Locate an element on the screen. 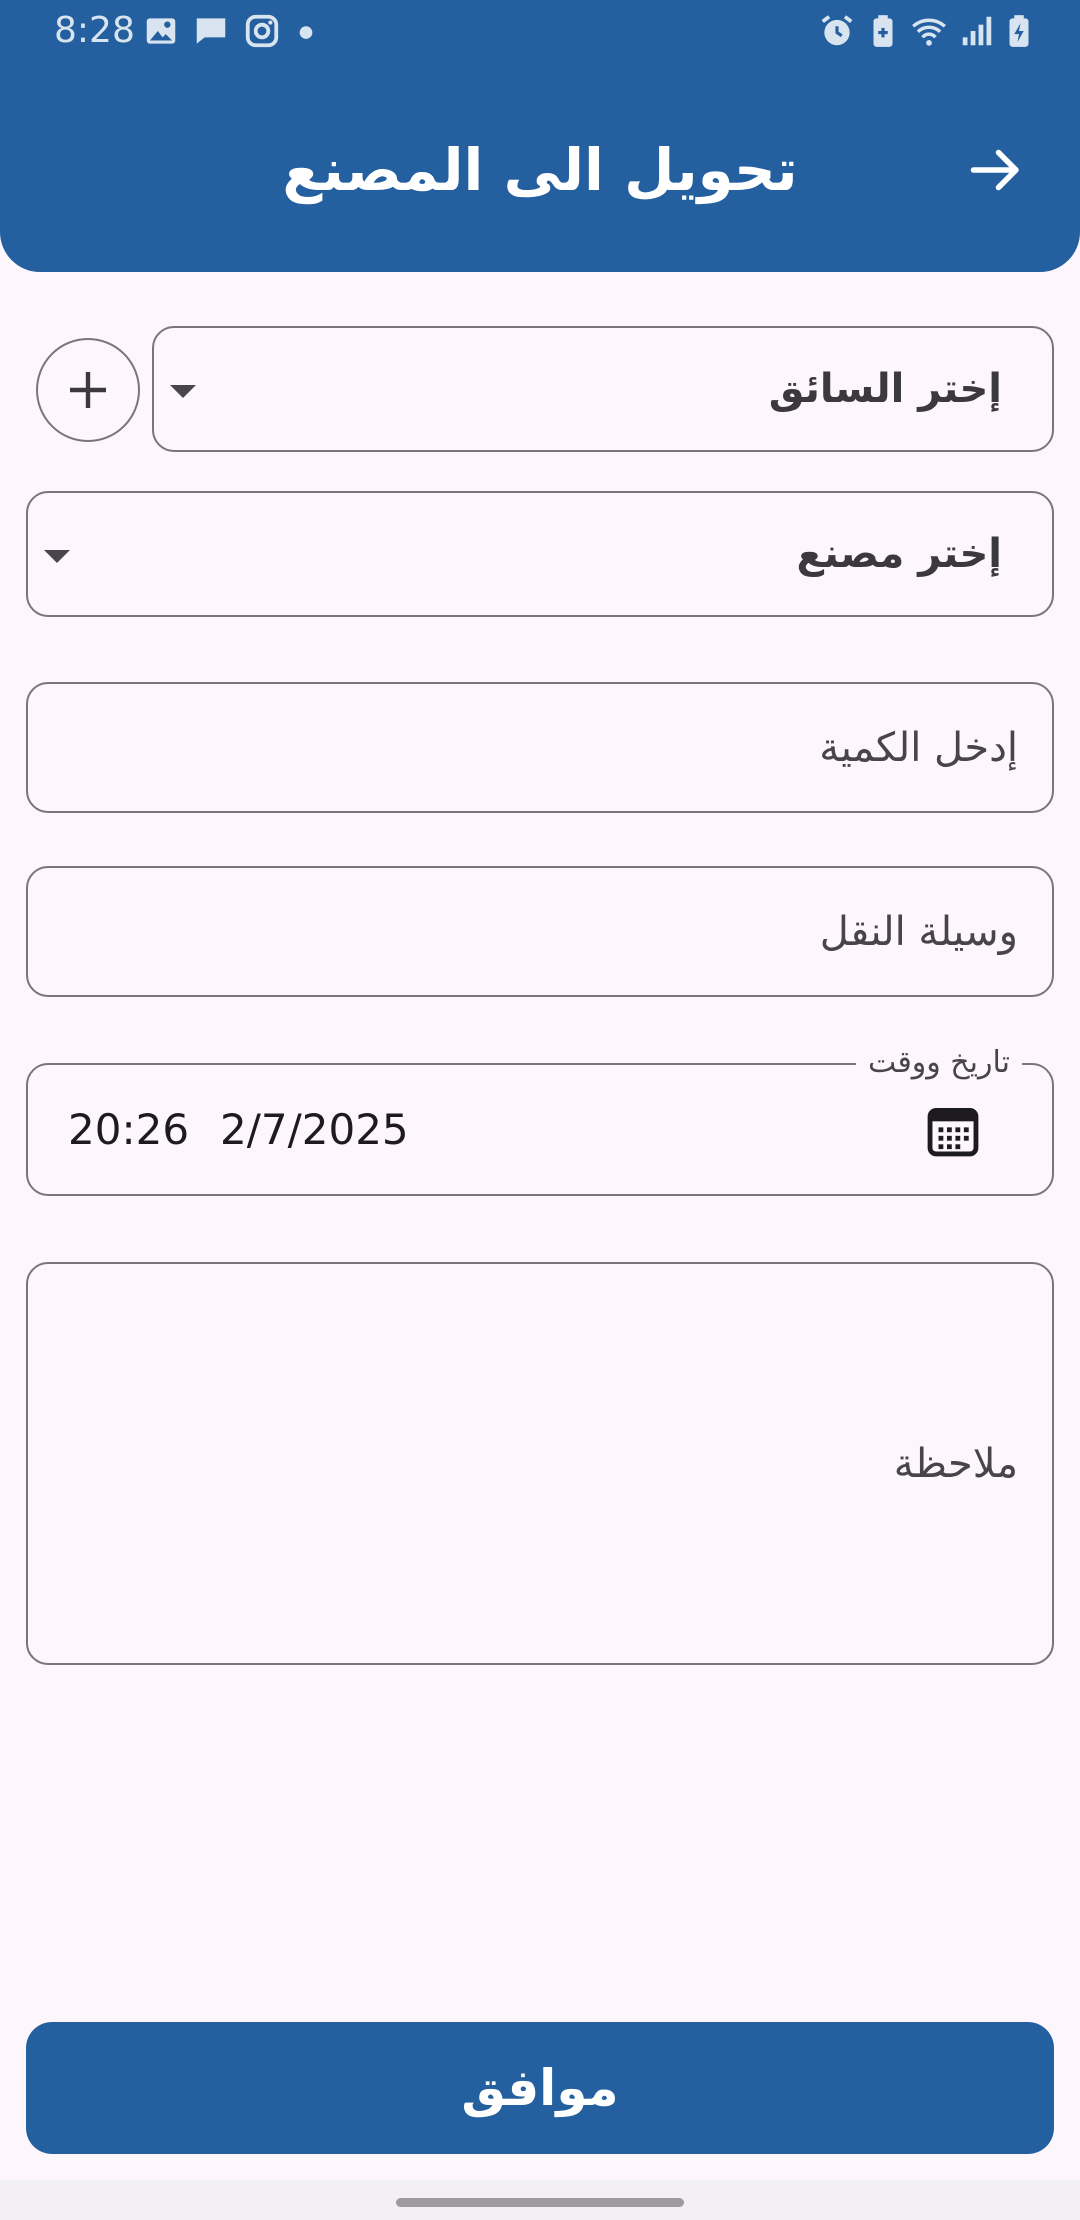  page-title: تحويل الى المصنع is located at coordinates (540, 170).